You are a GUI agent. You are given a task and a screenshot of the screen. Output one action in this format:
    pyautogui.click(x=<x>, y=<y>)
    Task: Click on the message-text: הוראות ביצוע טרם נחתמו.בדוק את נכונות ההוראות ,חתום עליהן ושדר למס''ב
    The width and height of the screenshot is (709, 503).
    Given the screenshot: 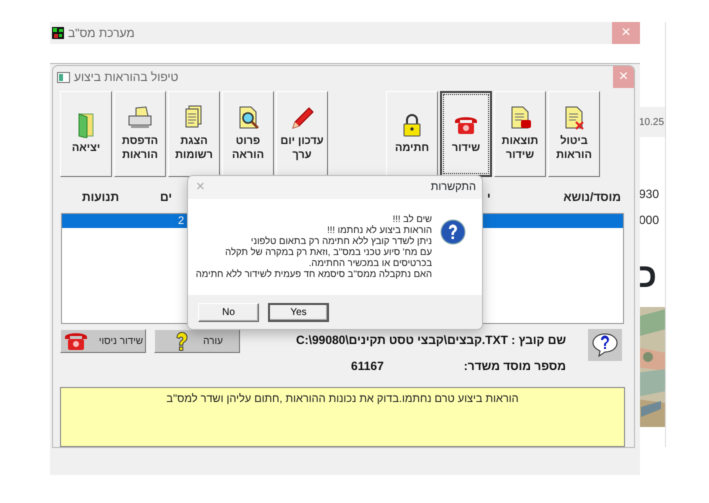 What is the action you would take?
    pyautogui.click(x=342, y=417)
    